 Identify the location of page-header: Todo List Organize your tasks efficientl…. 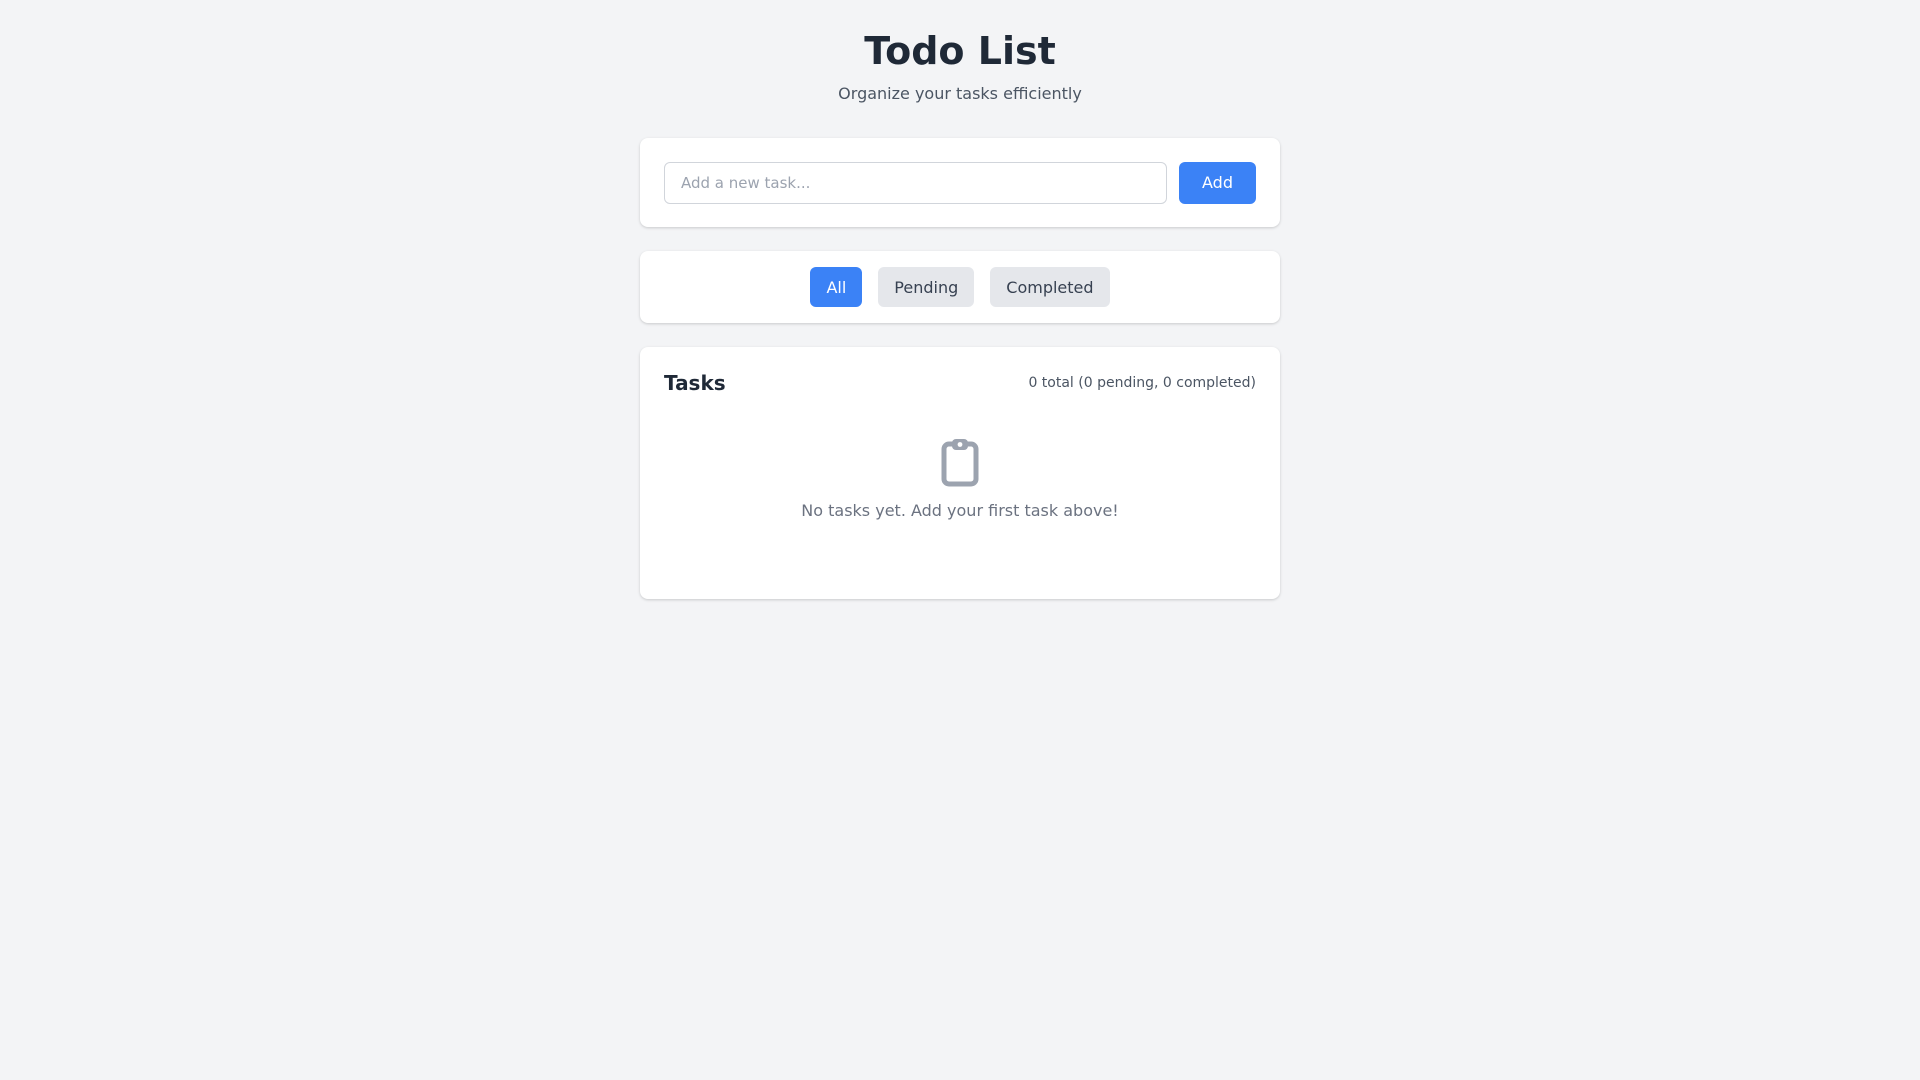
(960, 66).